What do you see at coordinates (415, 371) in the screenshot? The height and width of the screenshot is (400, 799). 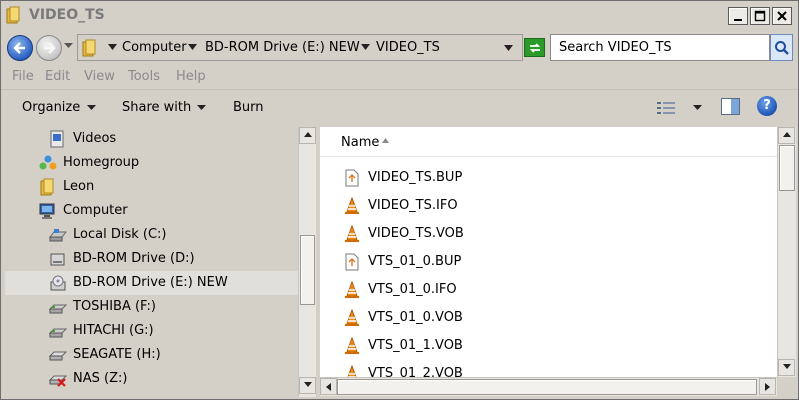 I see `file-name: VTS_01_2.VOB` at bounding box center [415, 371].